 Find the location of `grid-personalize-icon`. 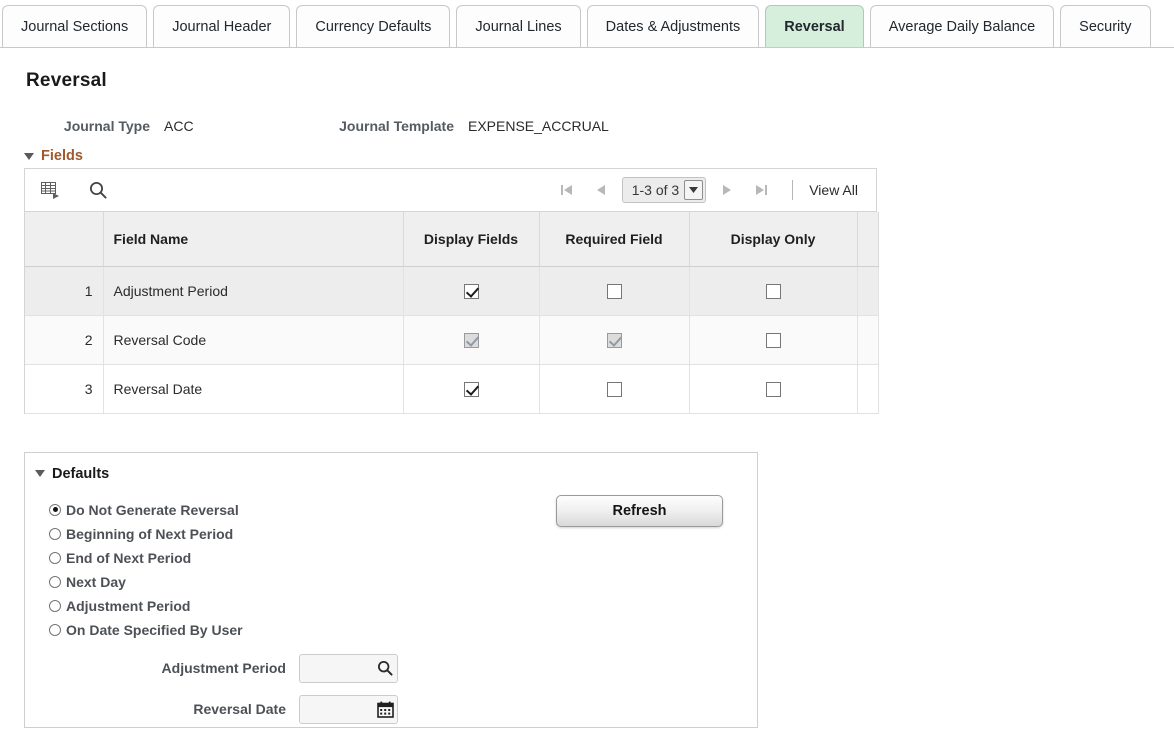

grid-personalize-icon is located at coordinates (50, 190).